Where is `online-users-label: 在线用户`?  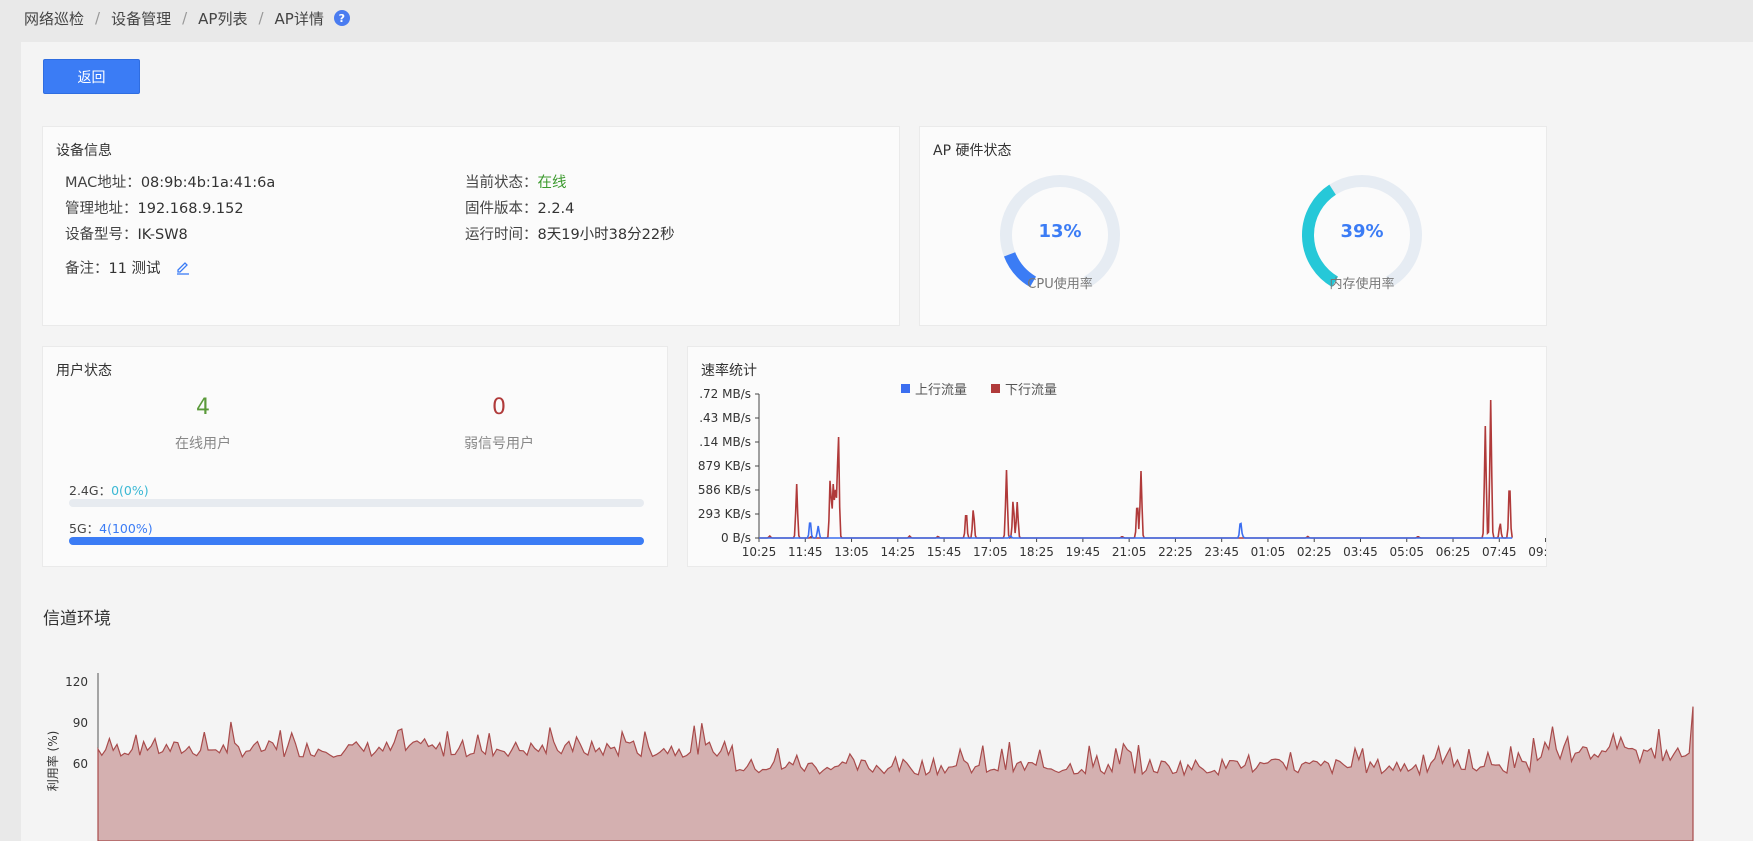
online-users-label: 在线用户 is located at coordinates (203, 444).